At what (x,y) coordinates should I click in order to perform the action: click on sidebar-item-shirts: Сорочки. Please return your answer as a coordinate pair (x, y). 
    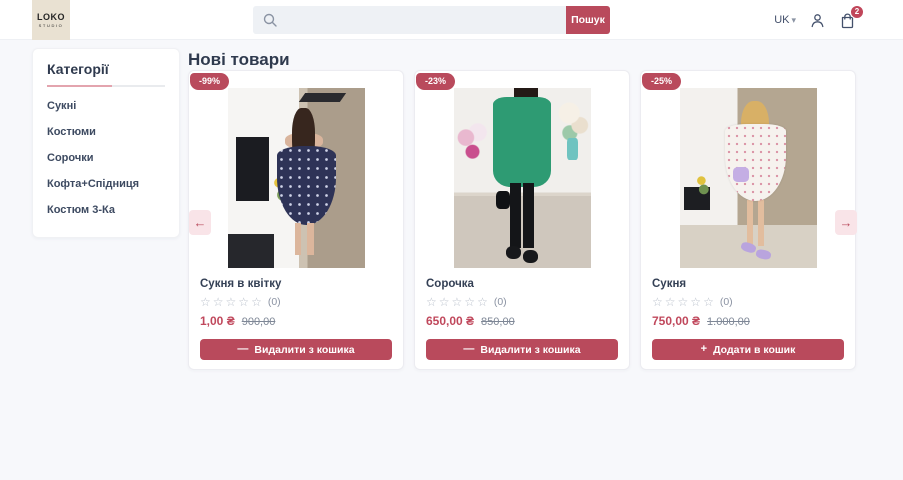
    Looking at the image, I should click on (106, 158).